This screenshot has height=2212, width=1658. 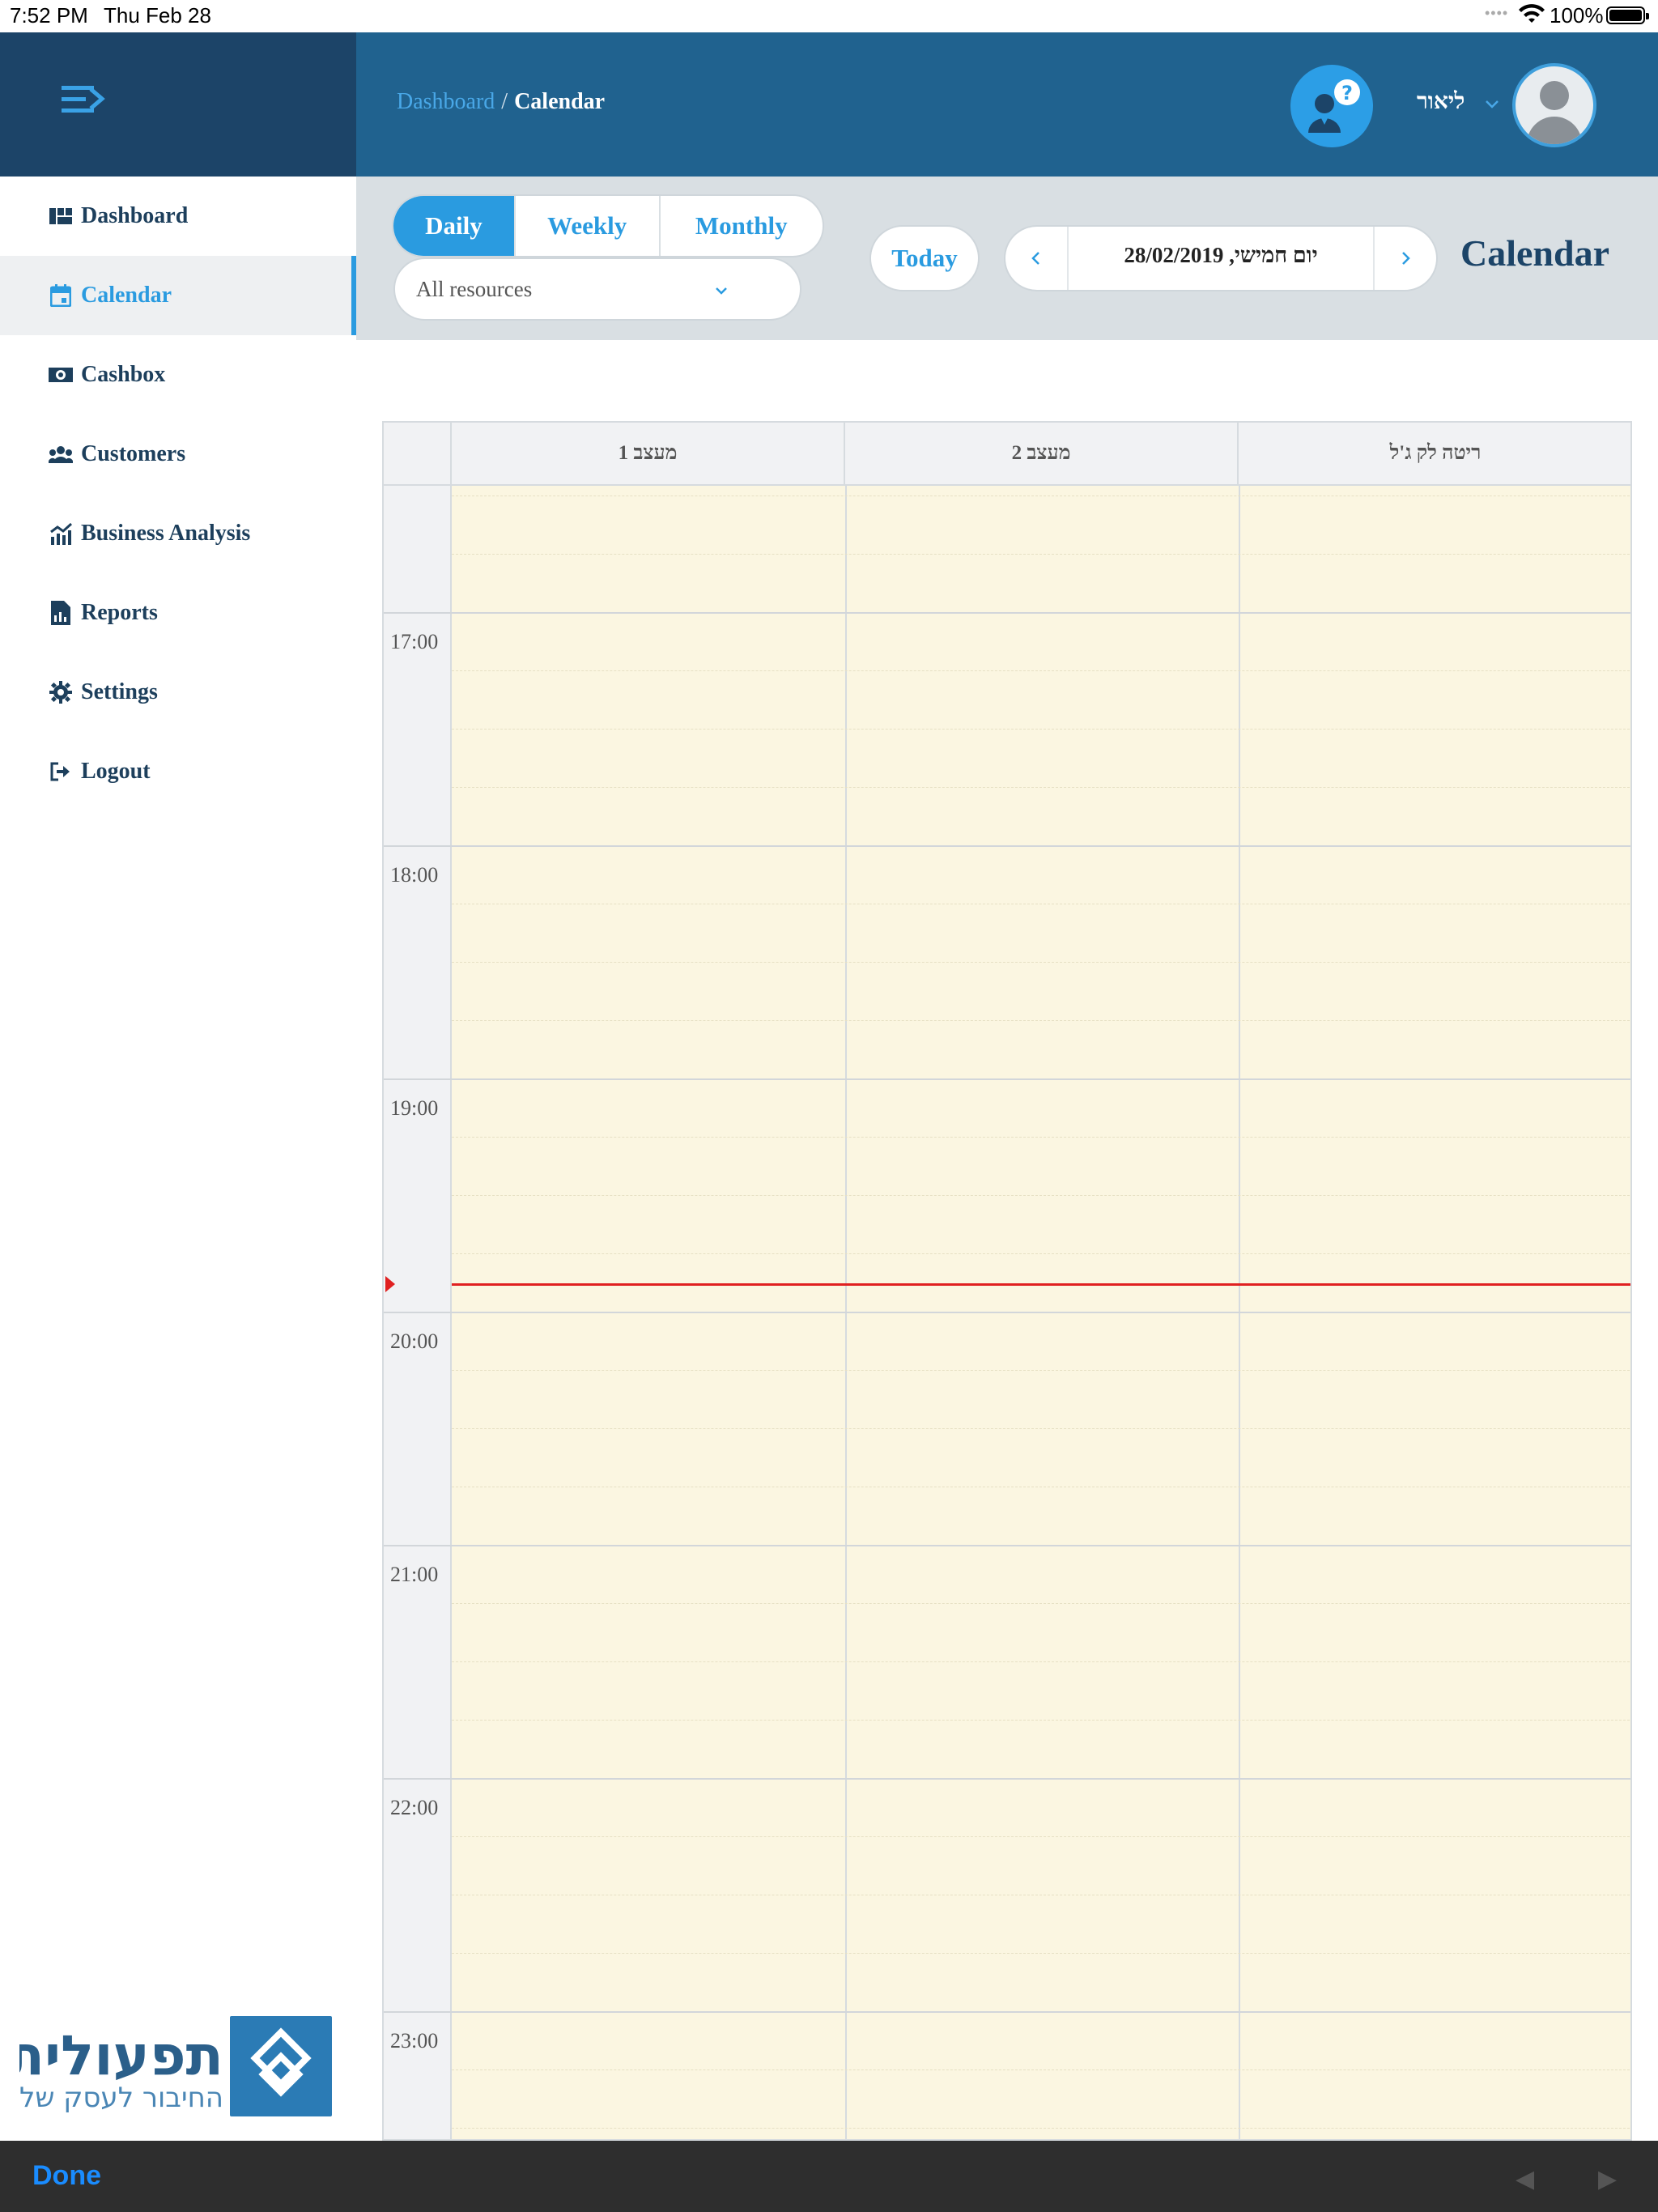 I want to click on sidebar-item-customers: Customers, so click(x=178, y=455).